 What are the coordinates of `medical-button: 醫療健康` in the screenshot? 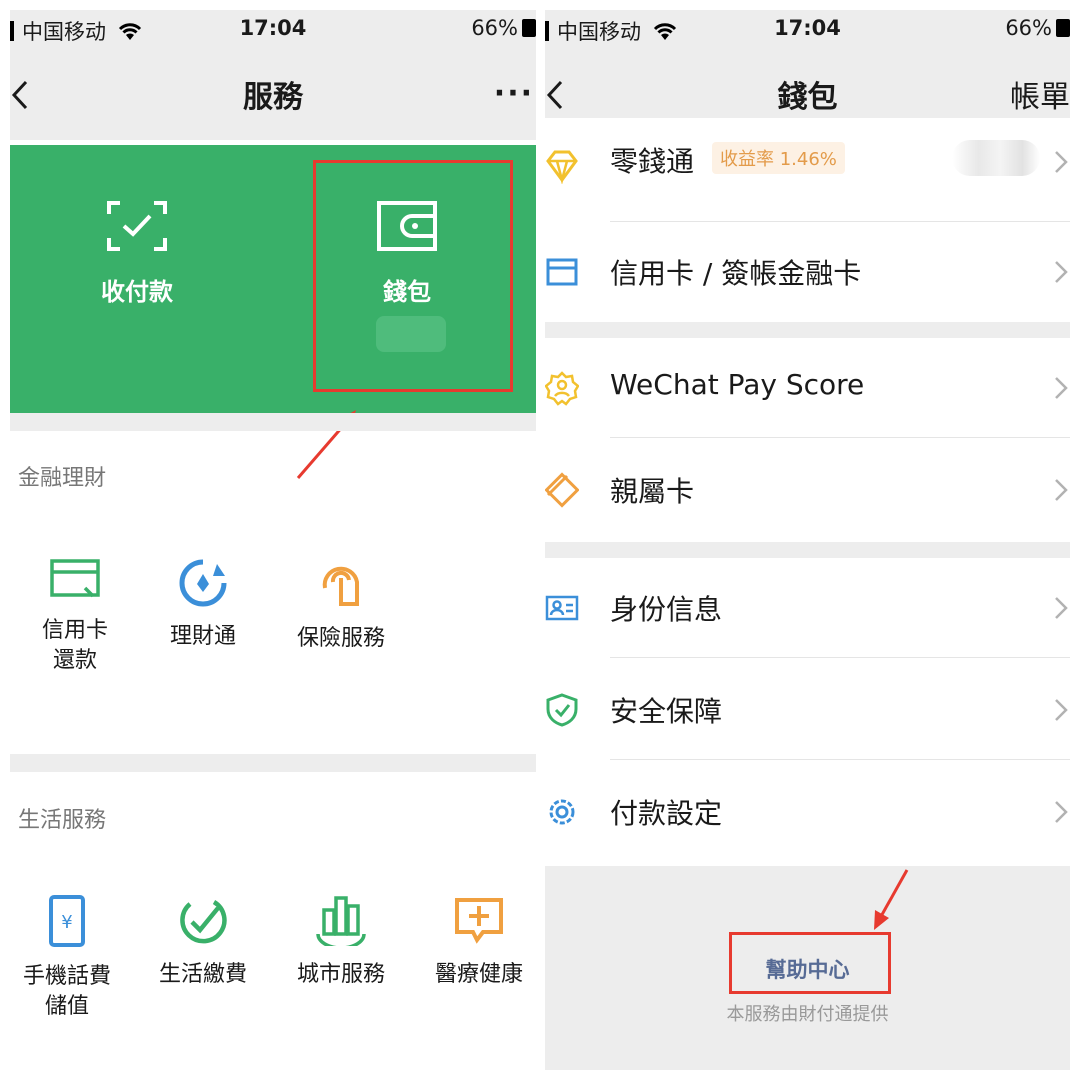 It's located at (475, 942).